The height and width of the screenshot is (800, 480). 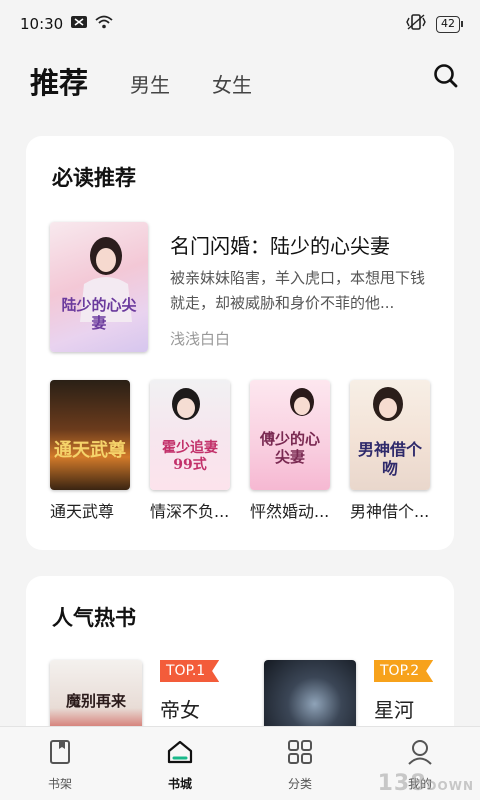 I want to click on cover-title: 傅少的心尖妻, so click(x=289, y=448).